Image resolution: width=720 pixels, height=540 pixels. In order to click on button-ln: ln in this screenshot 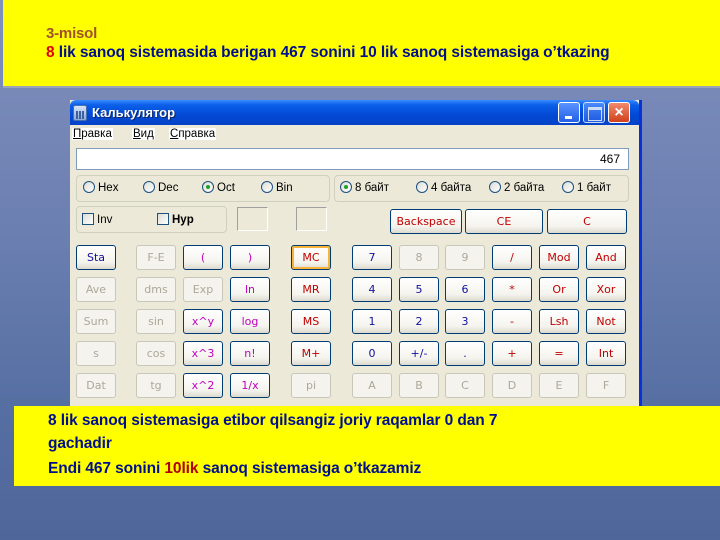, I will do `click(250, 289)`.